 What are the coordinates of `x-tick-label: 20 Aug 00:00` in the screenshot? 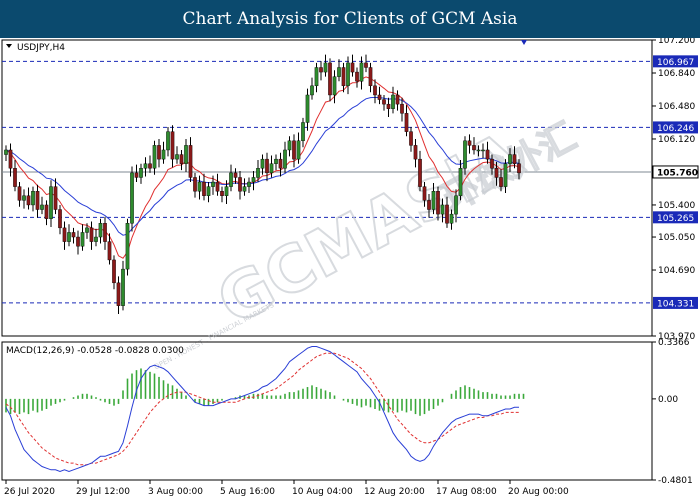 It's located at (538, 492).